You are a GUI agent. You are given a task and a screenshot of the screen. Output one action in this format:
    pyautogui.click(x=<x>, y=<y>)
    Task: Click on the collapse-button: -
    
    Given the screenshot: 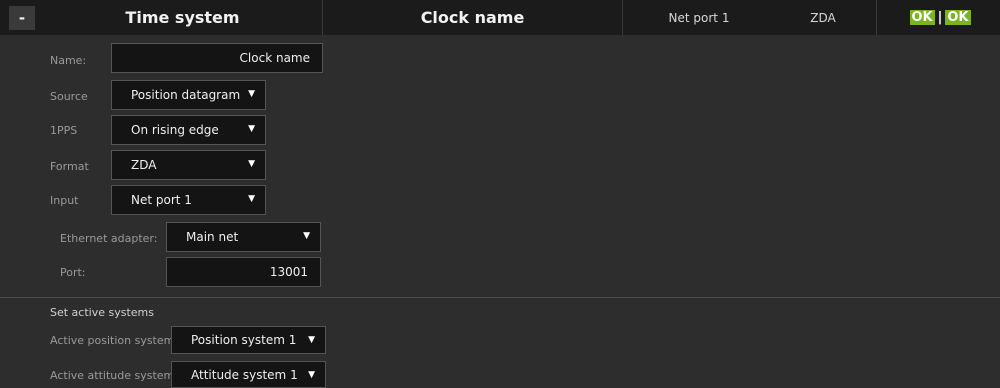 What is the action you would take?
    pyautogui.click(x=22, y=18)
    